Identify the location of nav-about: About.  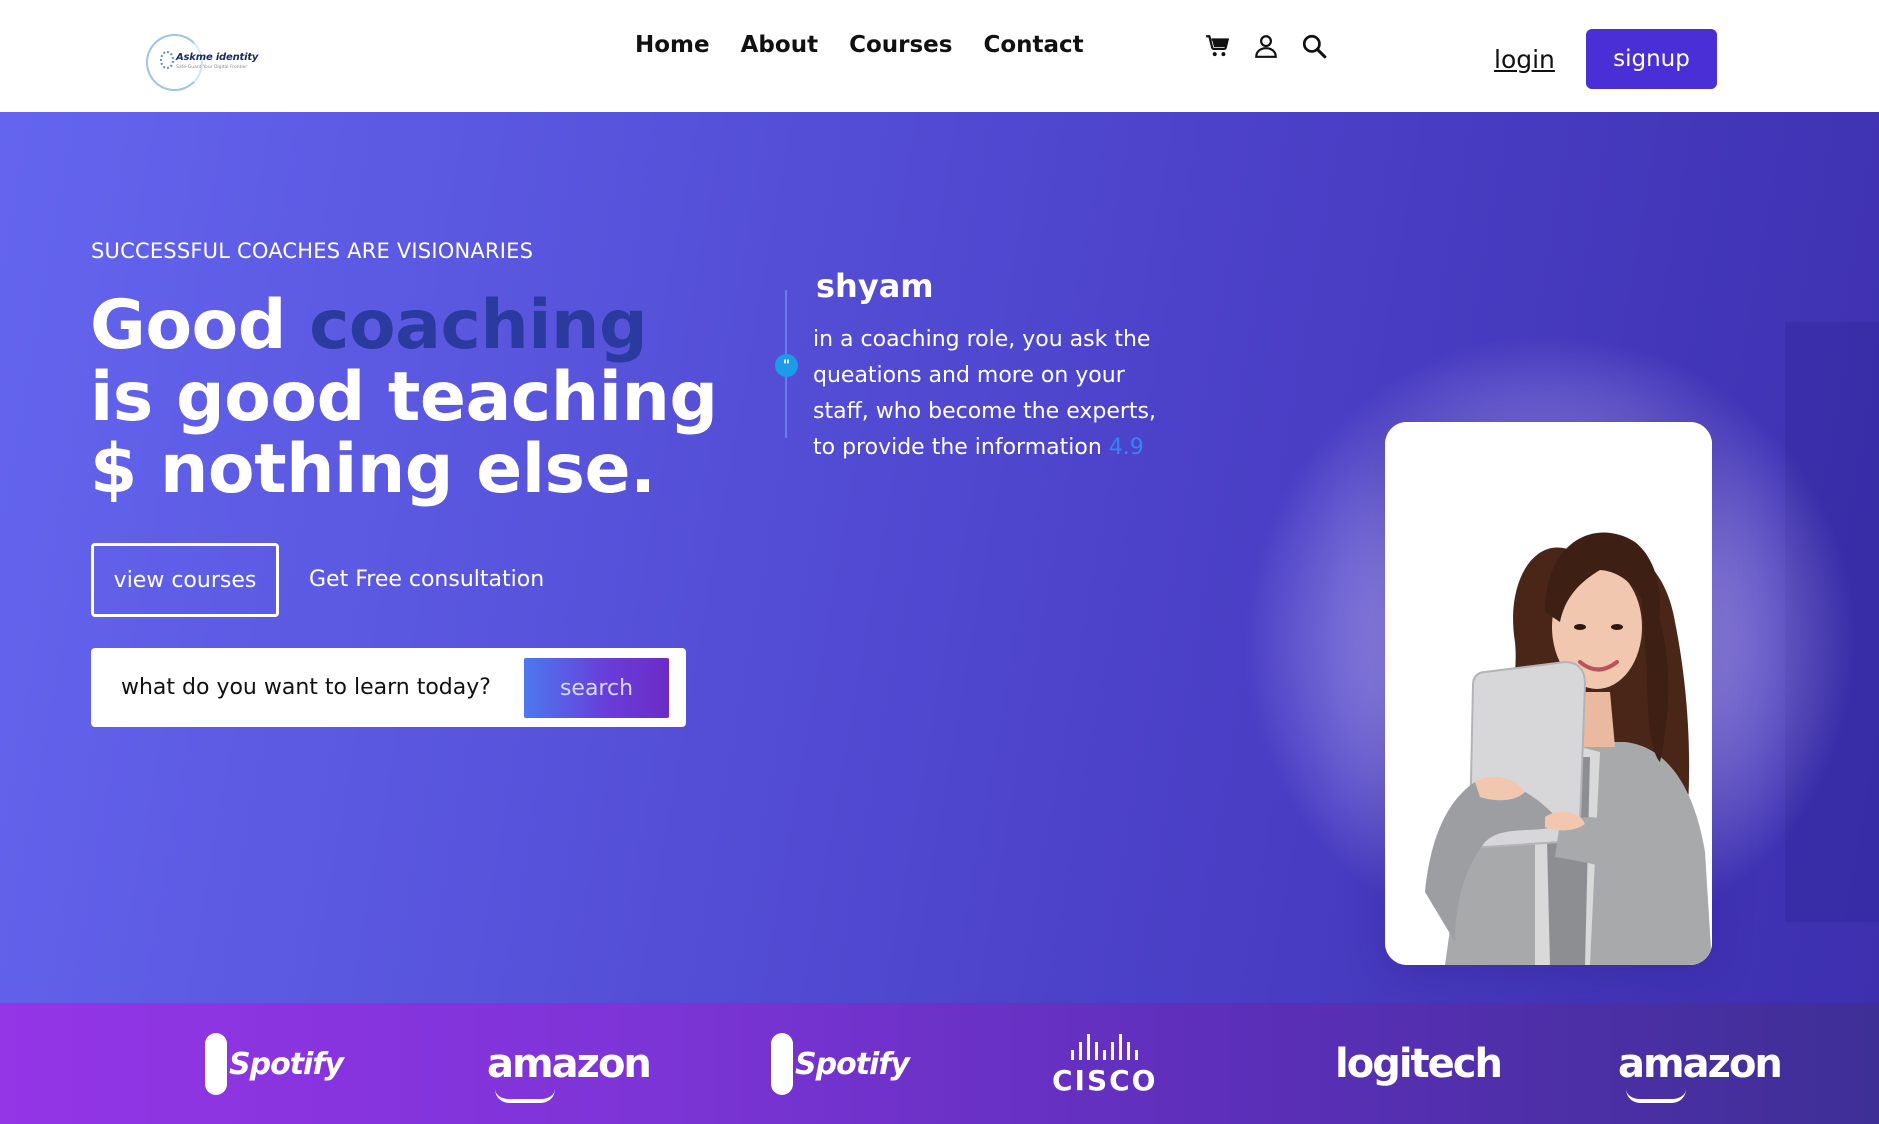
(779, 45).